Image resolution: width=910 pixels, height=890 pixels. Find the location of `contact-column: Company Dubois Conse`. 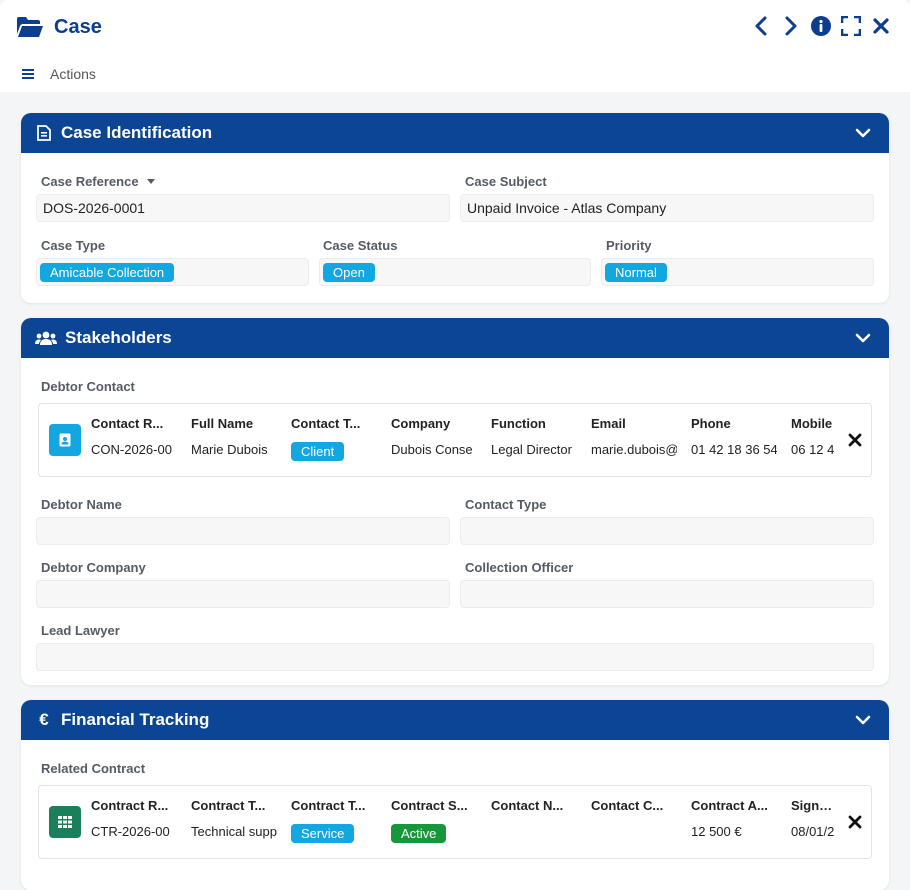

contact-column: Company Dubois Conse is located at coordinates (432, 436).